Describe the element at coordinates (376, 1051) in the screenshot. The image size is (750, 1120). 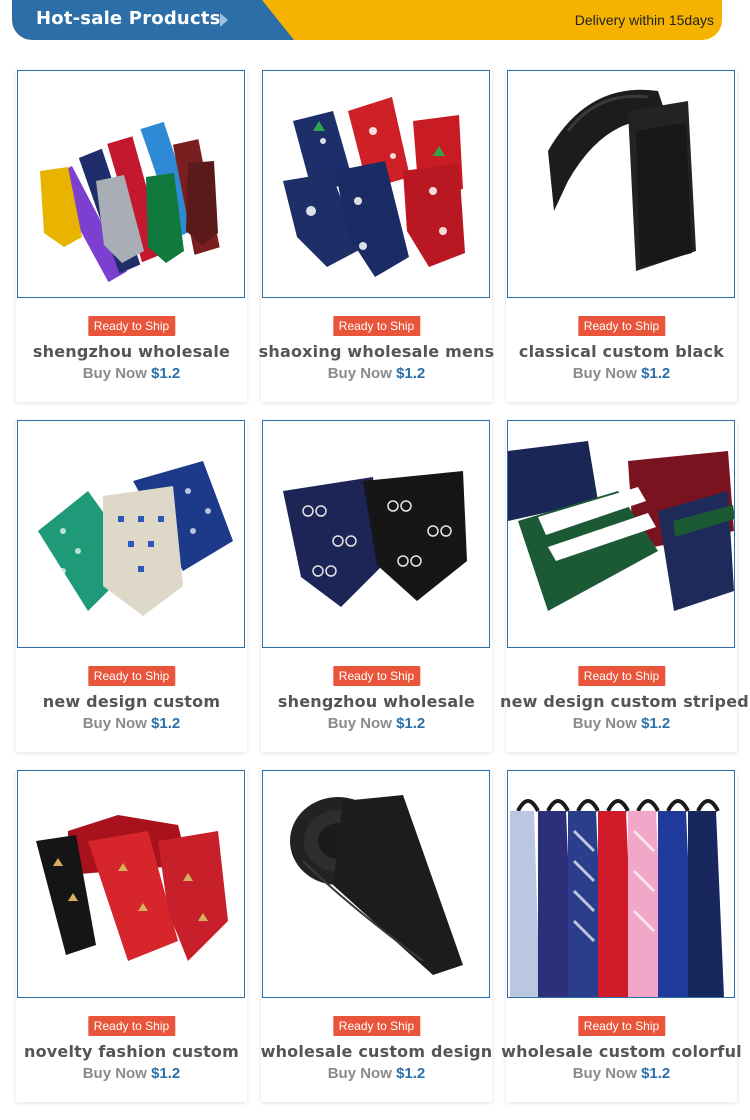
I see `product-name: wholesale custom design` at that location.